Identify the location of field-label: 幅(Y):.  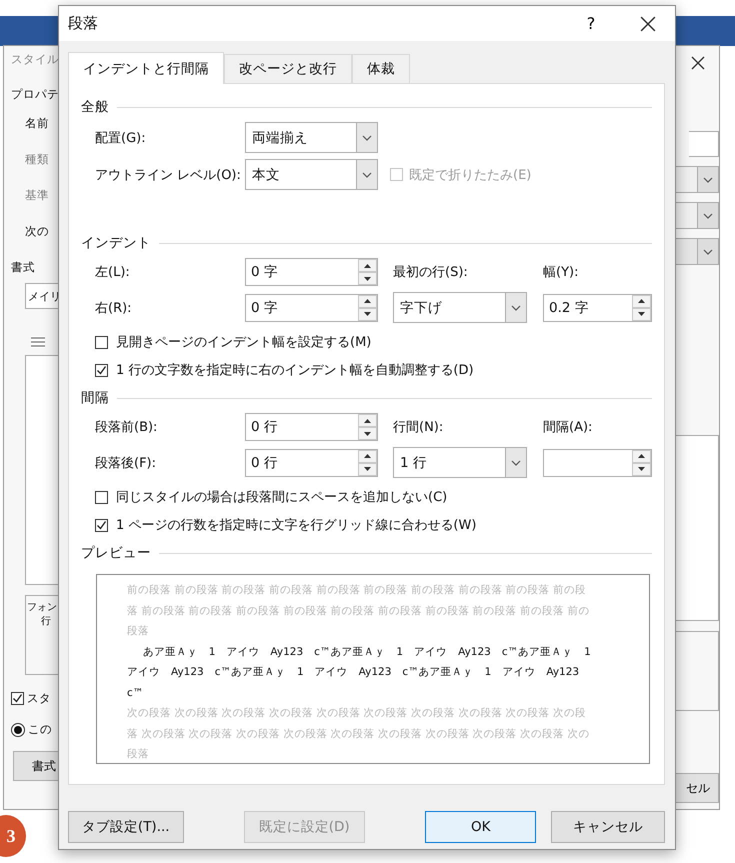
(560, 272).